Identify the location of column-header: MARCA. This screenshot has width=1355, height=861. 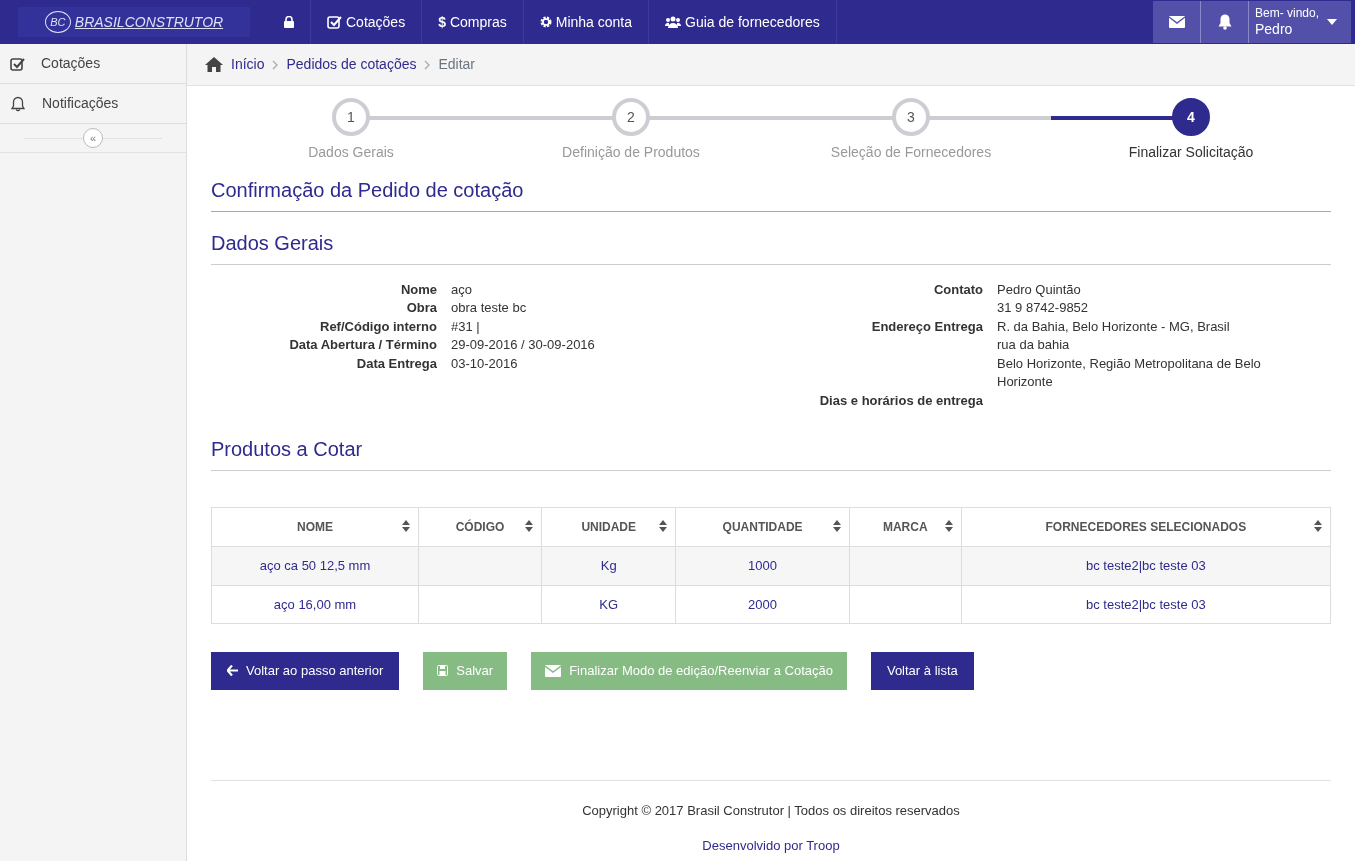
(905, 527).